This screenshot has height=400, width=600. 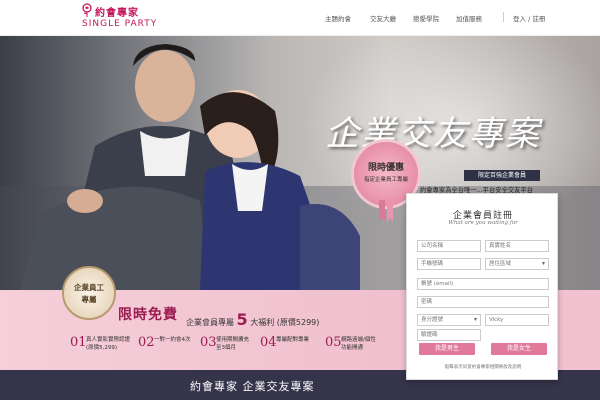 I want to click on free-title: 限時免費, so click(x=148, y=315).